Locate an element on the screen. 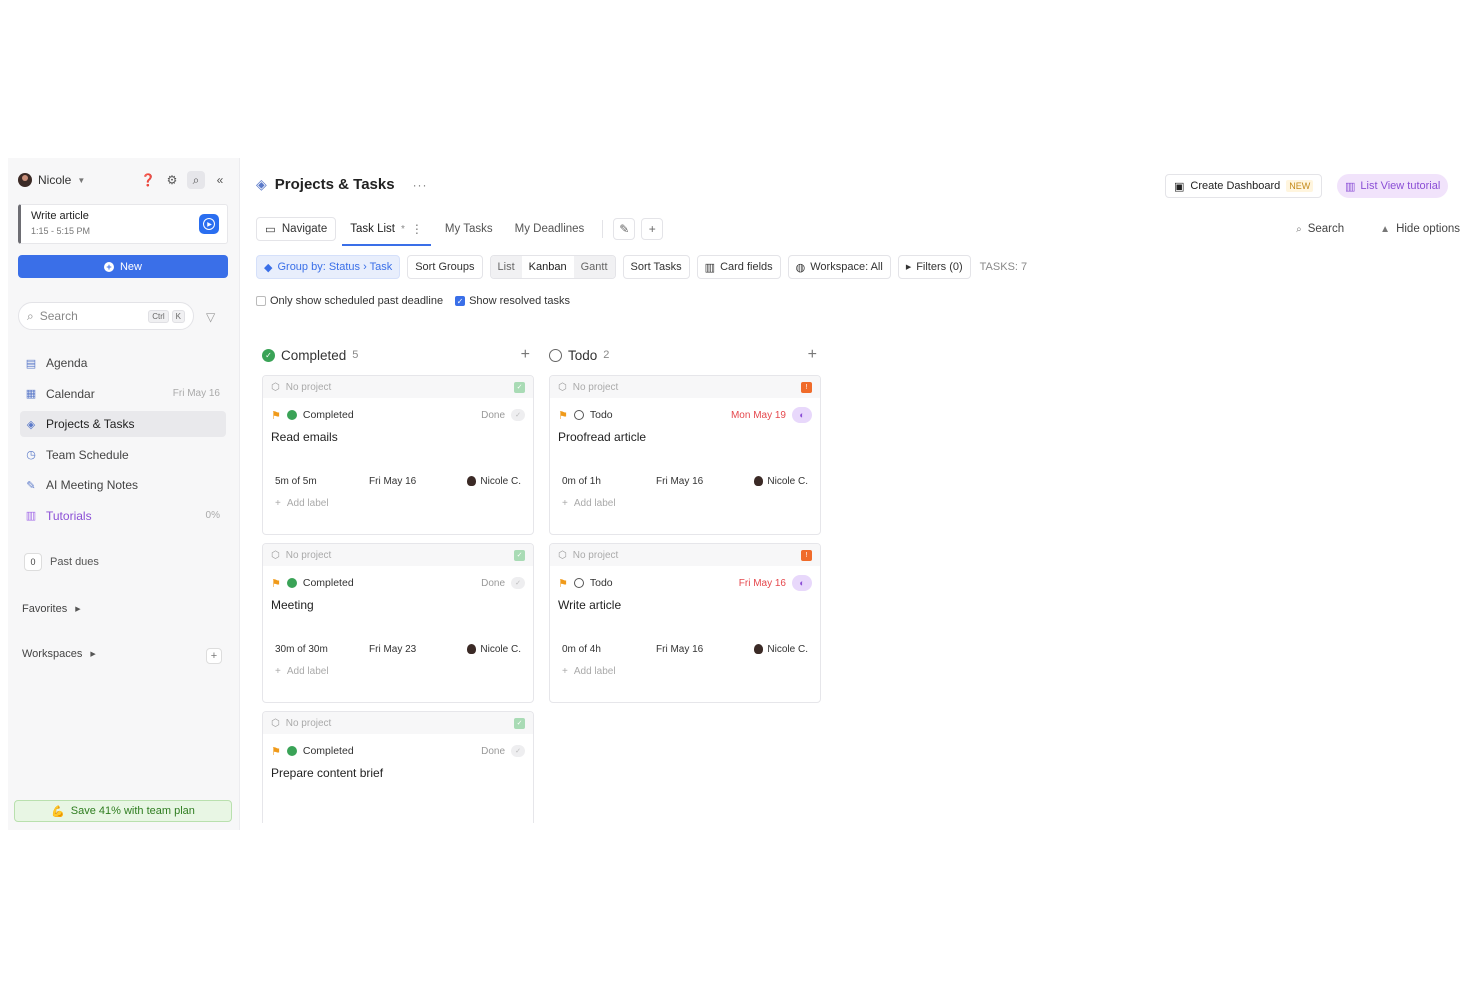  task-date: Fri May 16 is located at coordinates (393, 481).